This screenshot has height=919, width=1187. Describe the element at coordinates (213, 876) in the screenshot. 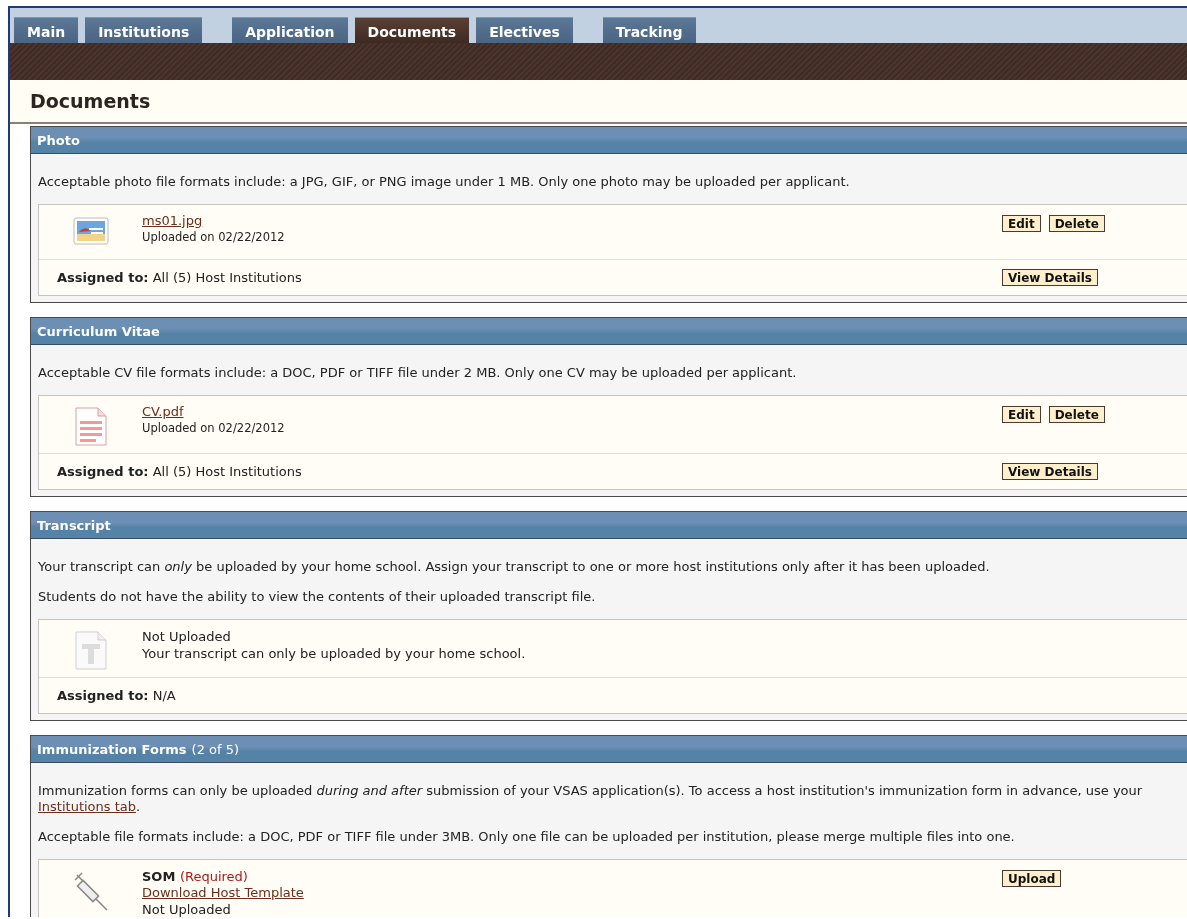

I see `required-label: (Required)` at that location.